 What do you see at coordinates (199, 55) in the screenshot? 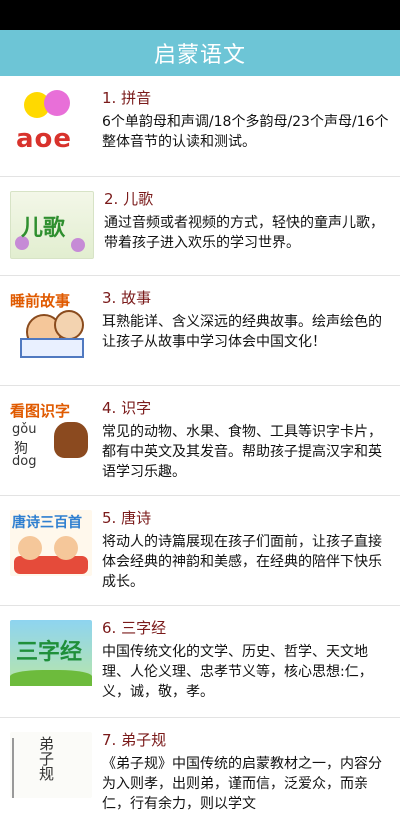
I see `page-title: 启蒙语文` at bounding box center [199, 55].